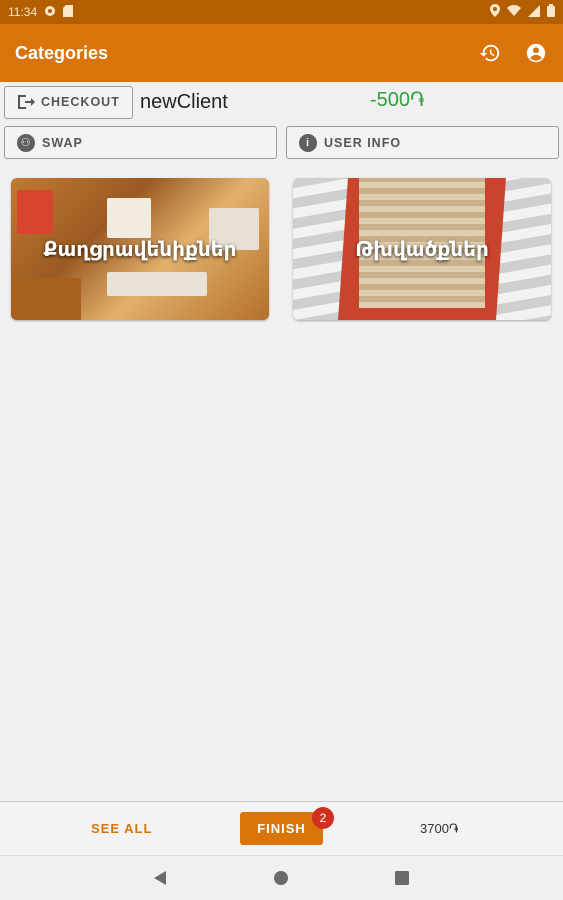 The image size is (563, 900). What do you see at coordinates (50, 12) in the screenshot?
I see `gear-icon` at bounding box center [50, 12].